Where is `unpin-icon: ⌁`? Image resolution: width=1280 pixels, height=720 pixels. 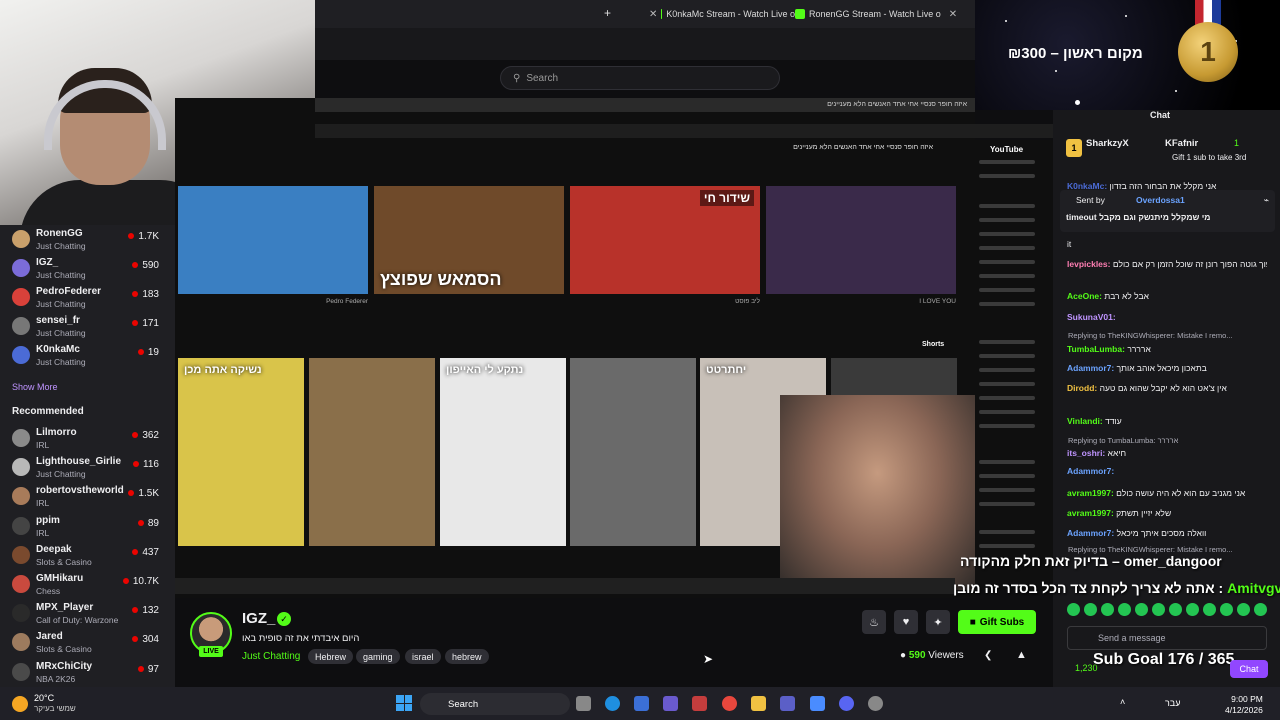
unpin-icon: ⌁ is located at coordinates (1266, 200).